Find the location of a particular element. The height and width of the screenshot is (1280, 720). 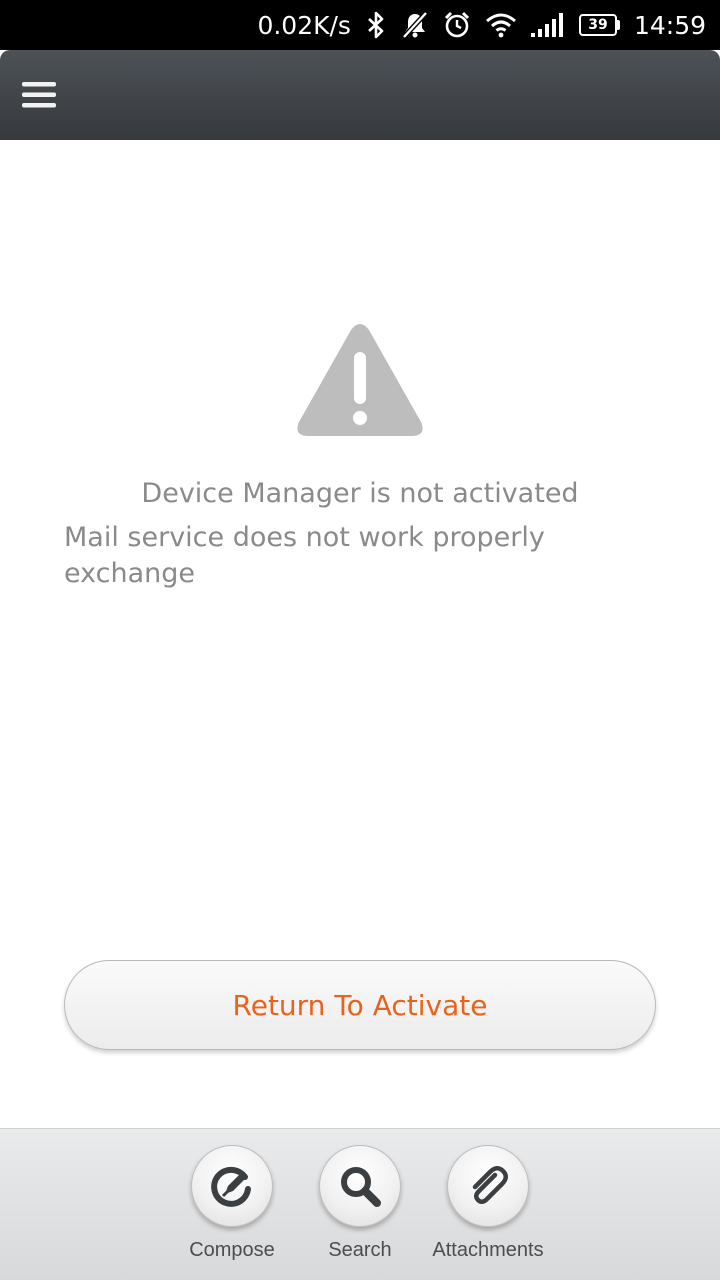

compose-button-circle is located at coordinates (232, 1186).